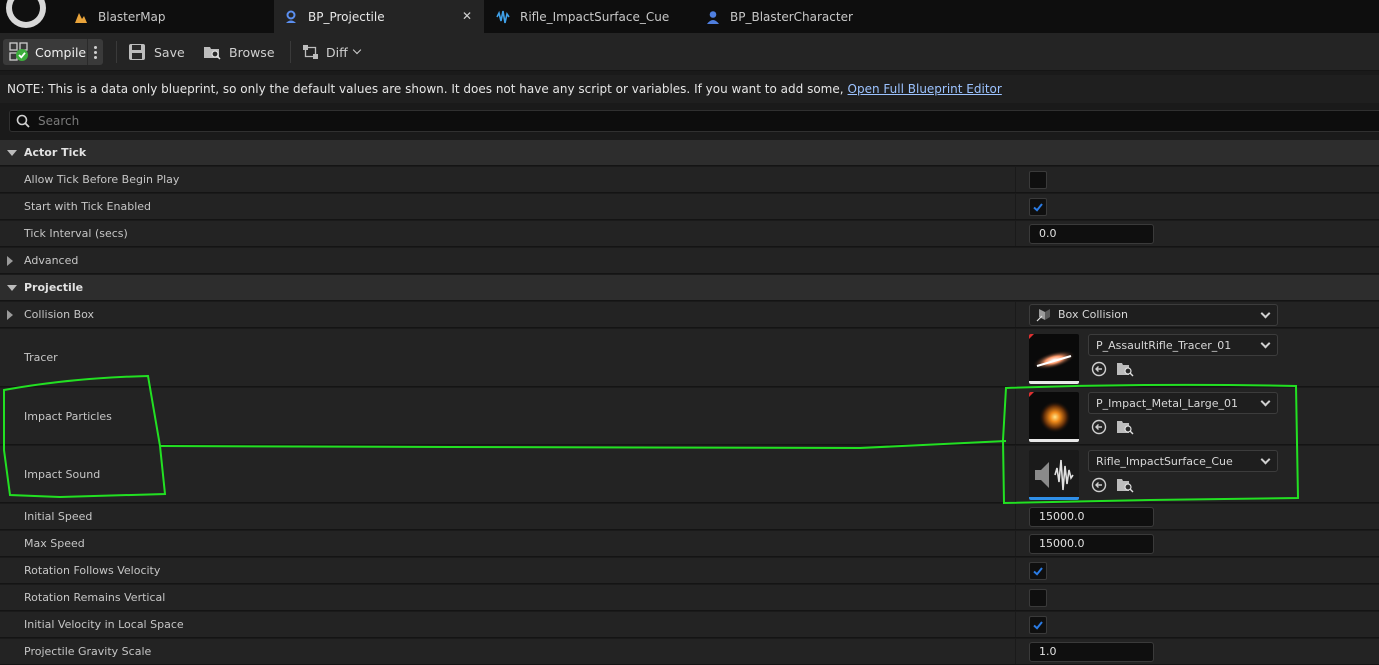  I want to click on particle-tracer-icon, so click(1054, 360).